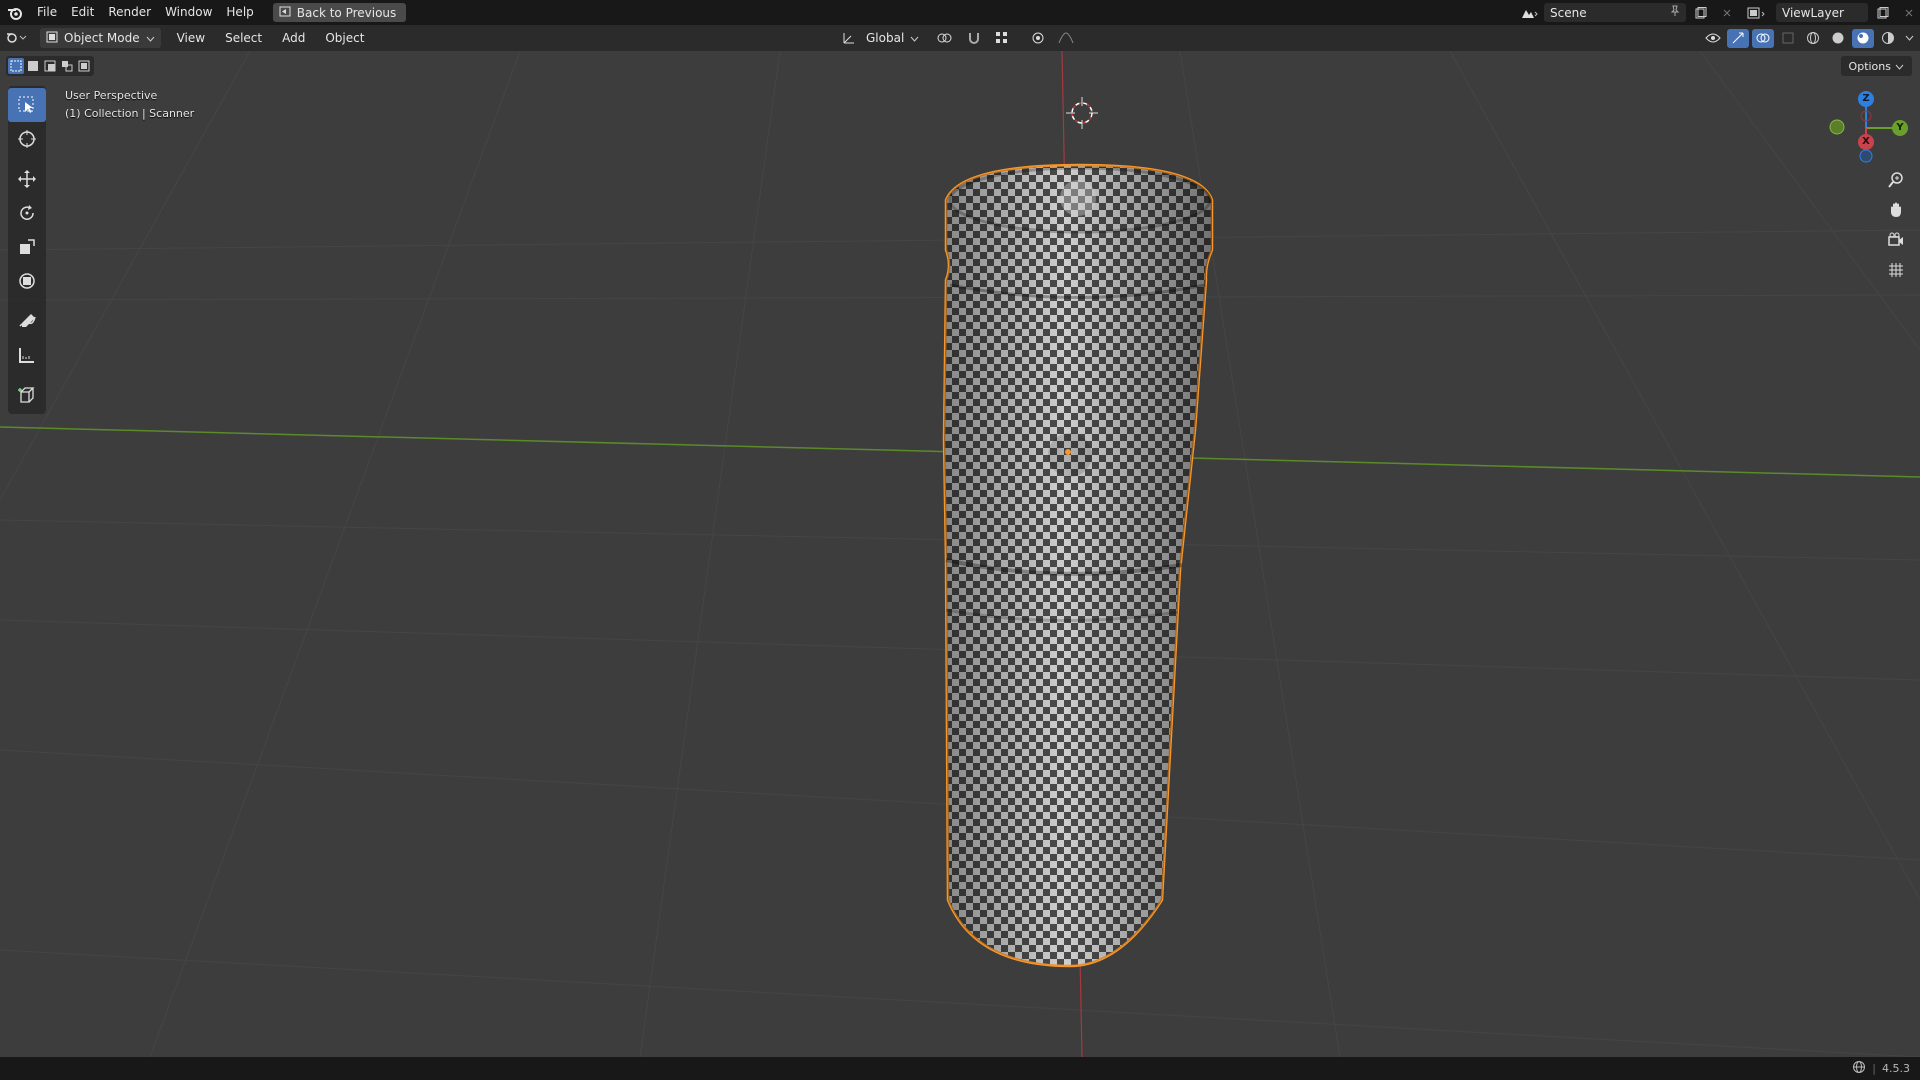  What do you see at coordinates (1896, 240) in the screenshot?
I see `camera-view-icon` at bounding box center [1896, 240].